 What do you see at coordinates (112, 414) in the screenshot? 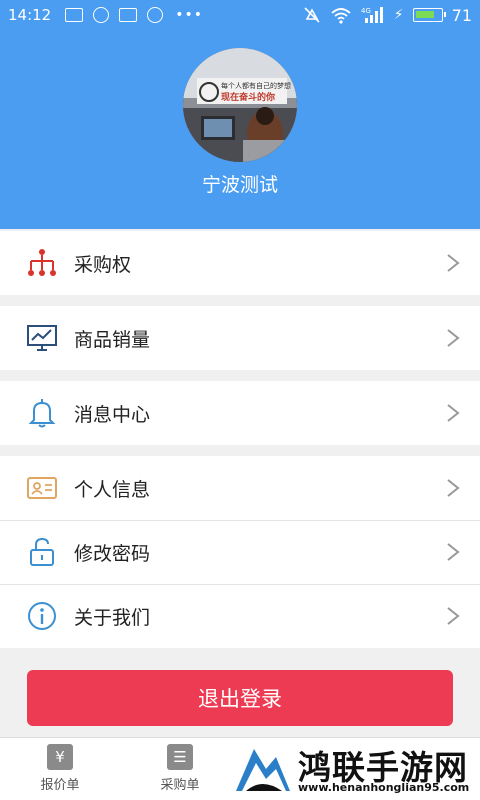
I see `menu-label: 消息中心` at bounding box center [112, 414].